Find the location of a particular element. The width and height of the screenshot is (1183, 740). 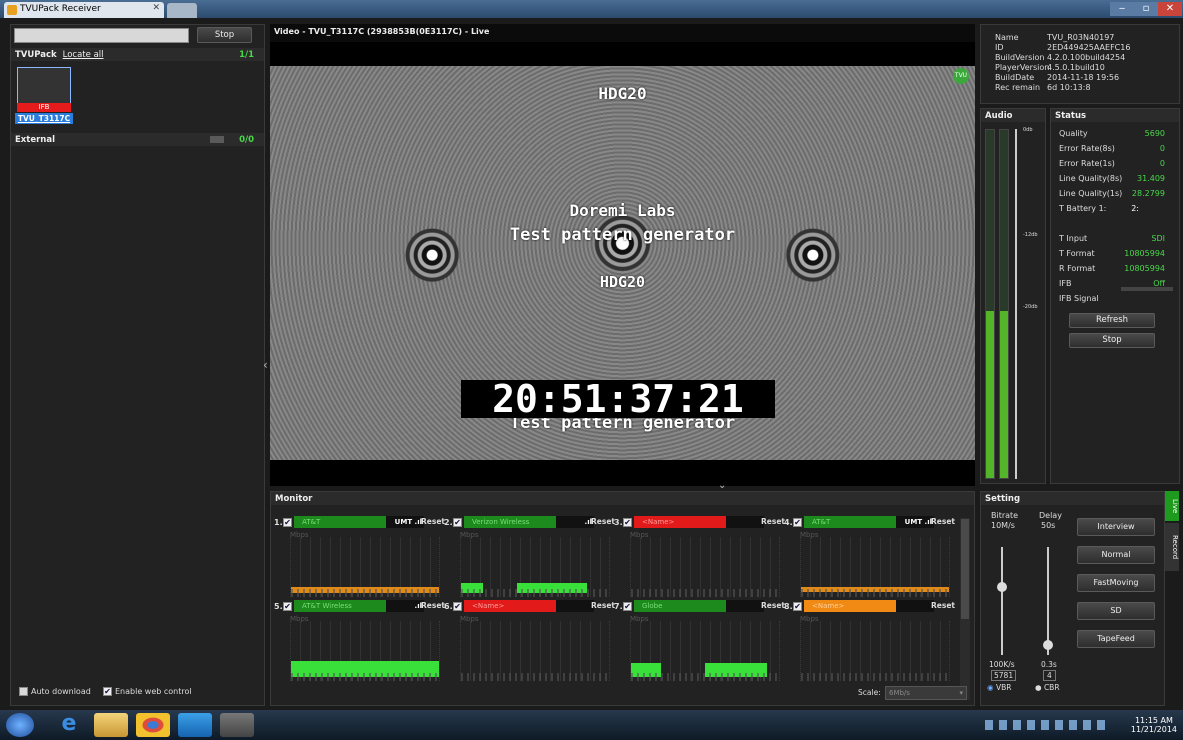

channel-name-bar: Globe is located at coordinates (680, 606).